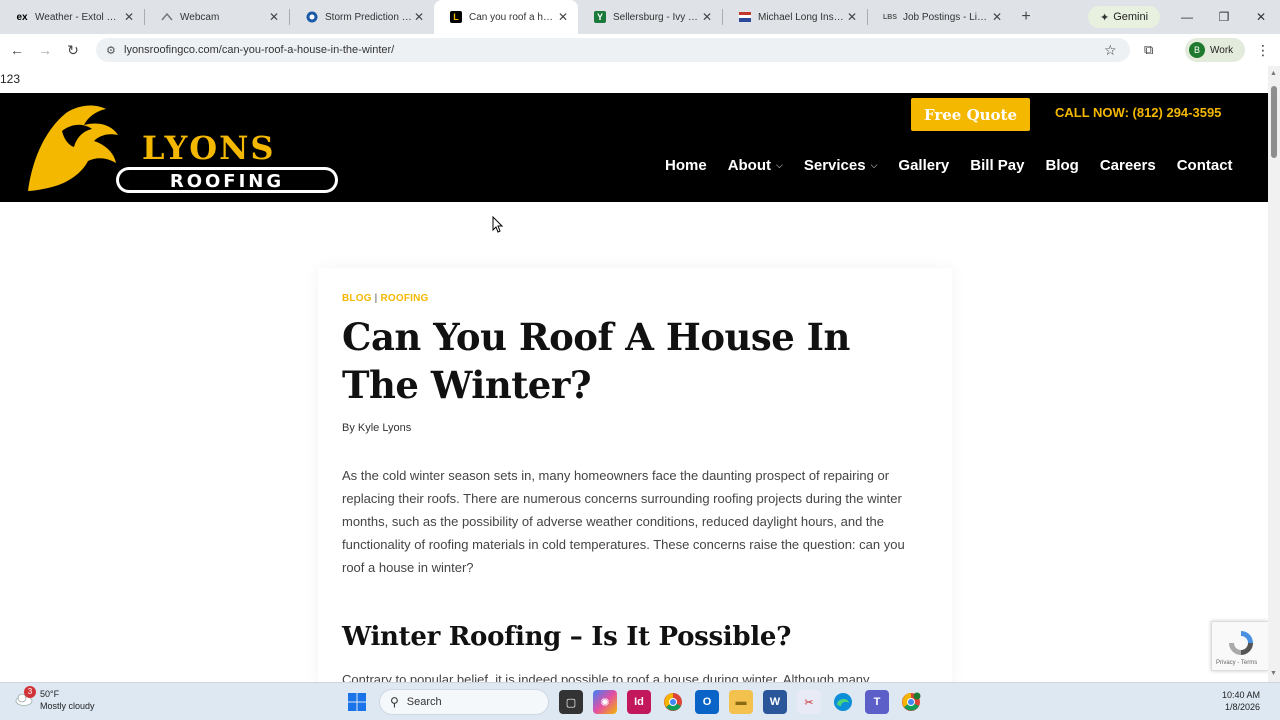  What do you see at coordinates (1273, 673) in the screenshot?
I see `scroll-down-icon: ▼` at bounding box center [1273, 673].